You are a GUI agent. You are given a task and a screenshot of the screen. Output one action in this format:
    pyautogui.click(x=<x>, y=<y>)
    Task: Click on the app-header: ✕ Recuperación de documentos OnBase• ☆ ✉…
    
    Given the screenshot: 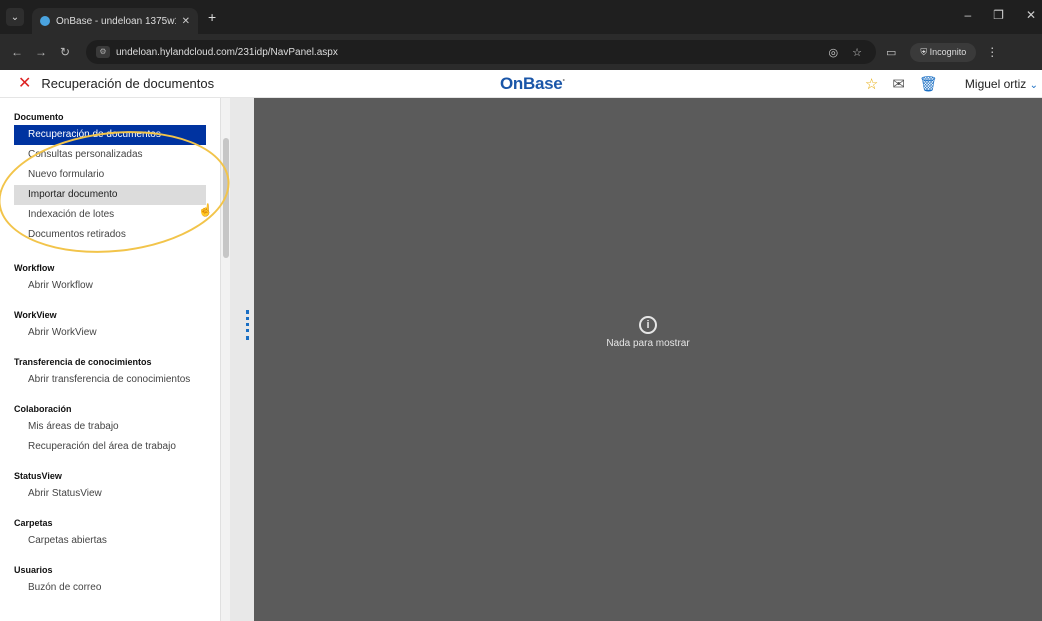 What is the action you would take?
    pyautogui.click(x=521, y=84)
    